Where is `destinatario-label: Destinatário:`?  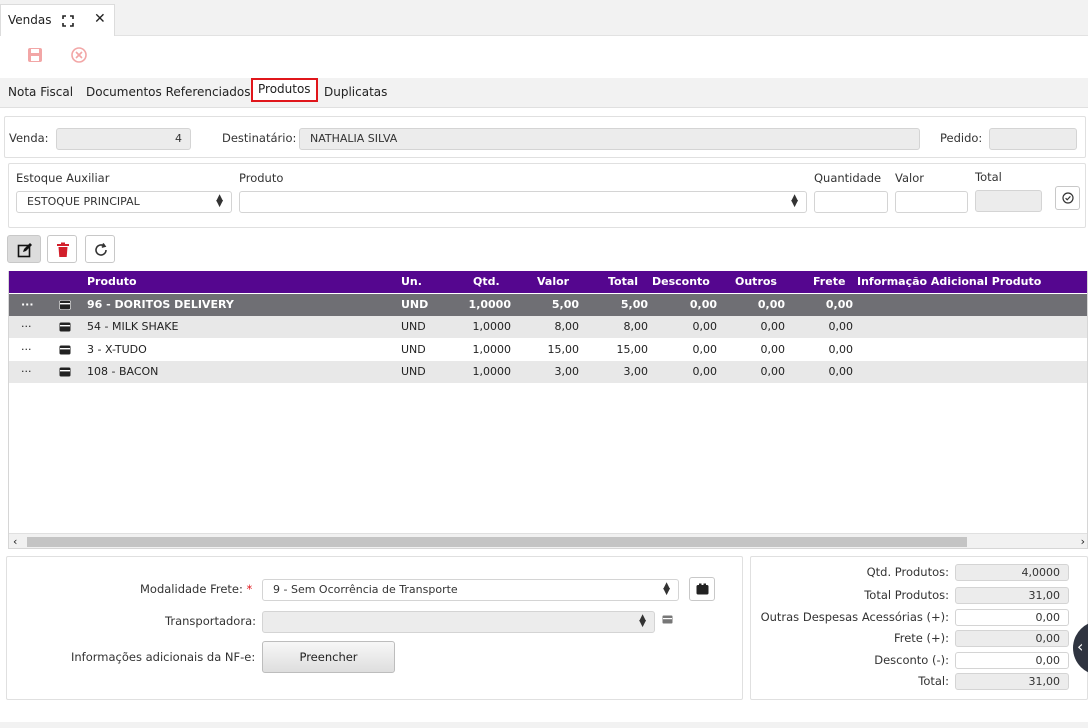 destinatario-label: Destinatário: is located at coordinates (259, 138).